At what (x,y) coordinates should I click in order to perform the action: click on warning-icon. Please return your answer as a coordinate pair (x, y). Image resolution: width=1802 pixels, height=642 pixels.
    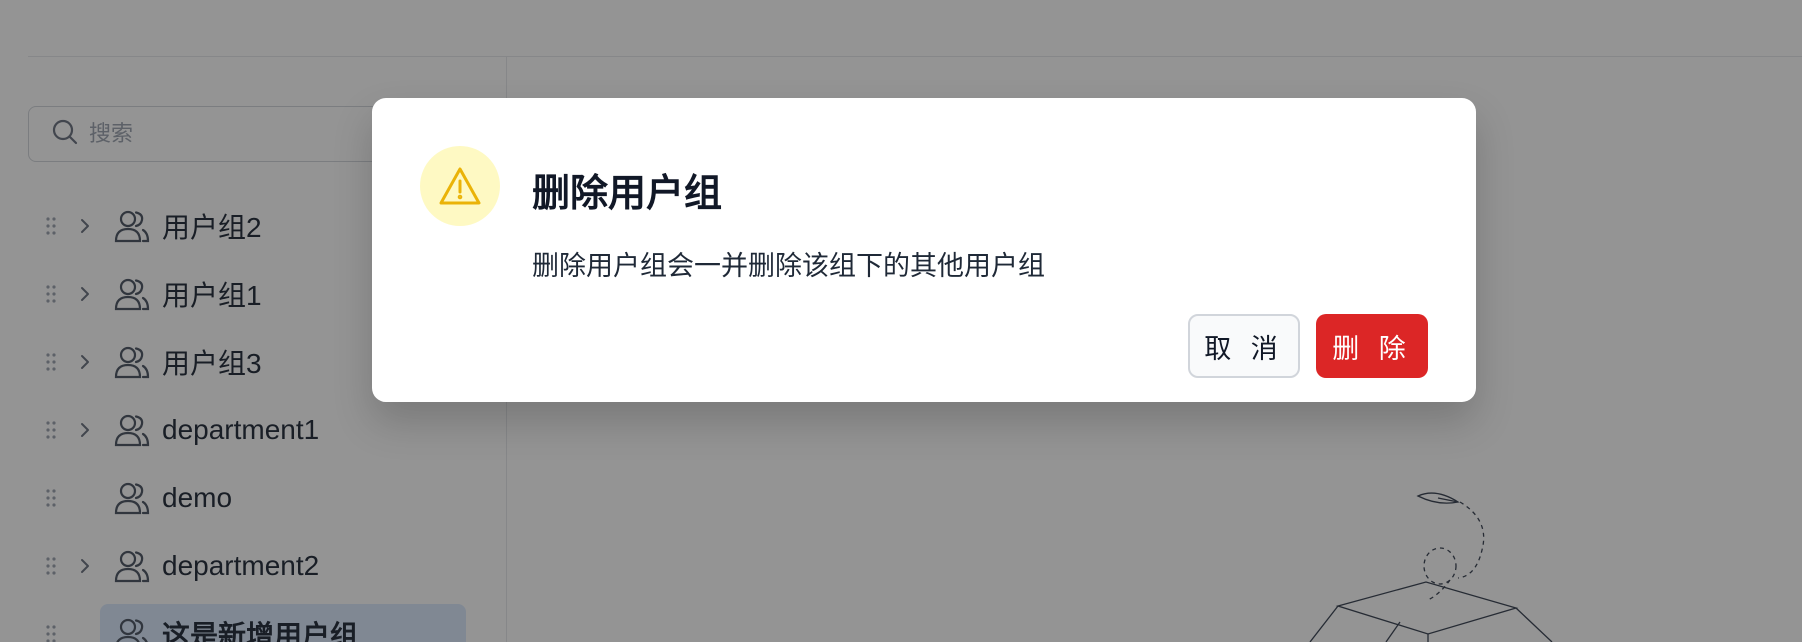
    Looking at the image, I should click on (460, 186).